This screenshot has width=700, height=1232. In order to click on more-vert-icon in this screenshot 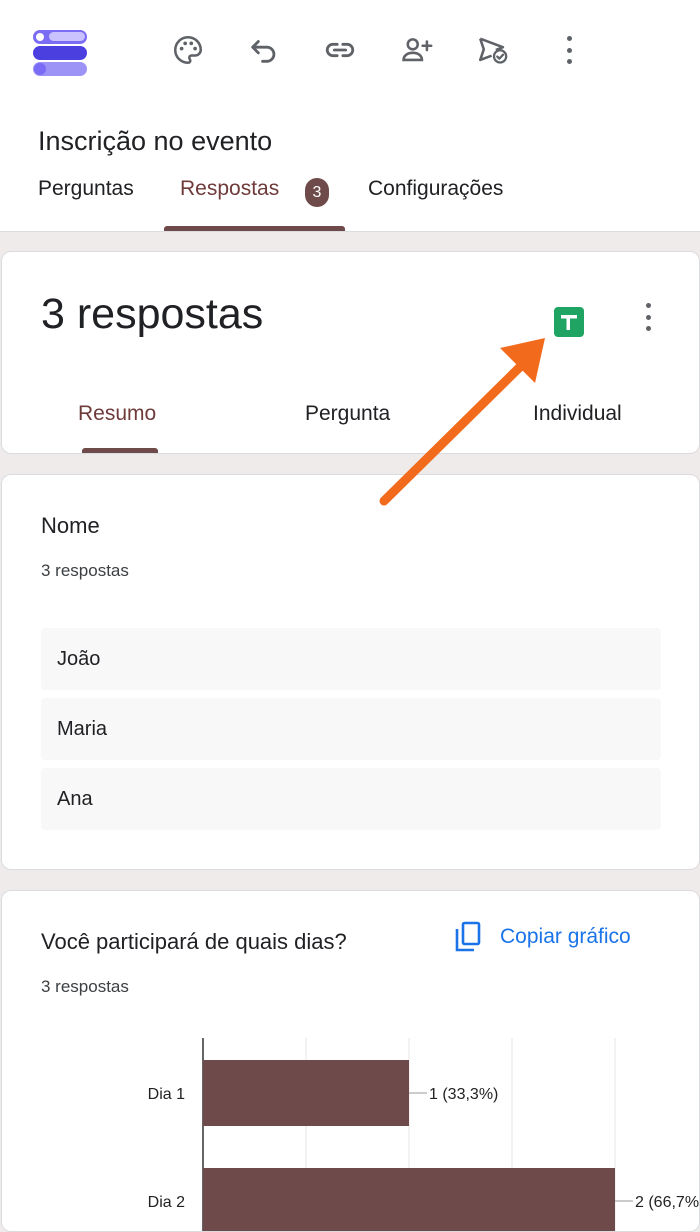, I will do `click(569, 50)`.